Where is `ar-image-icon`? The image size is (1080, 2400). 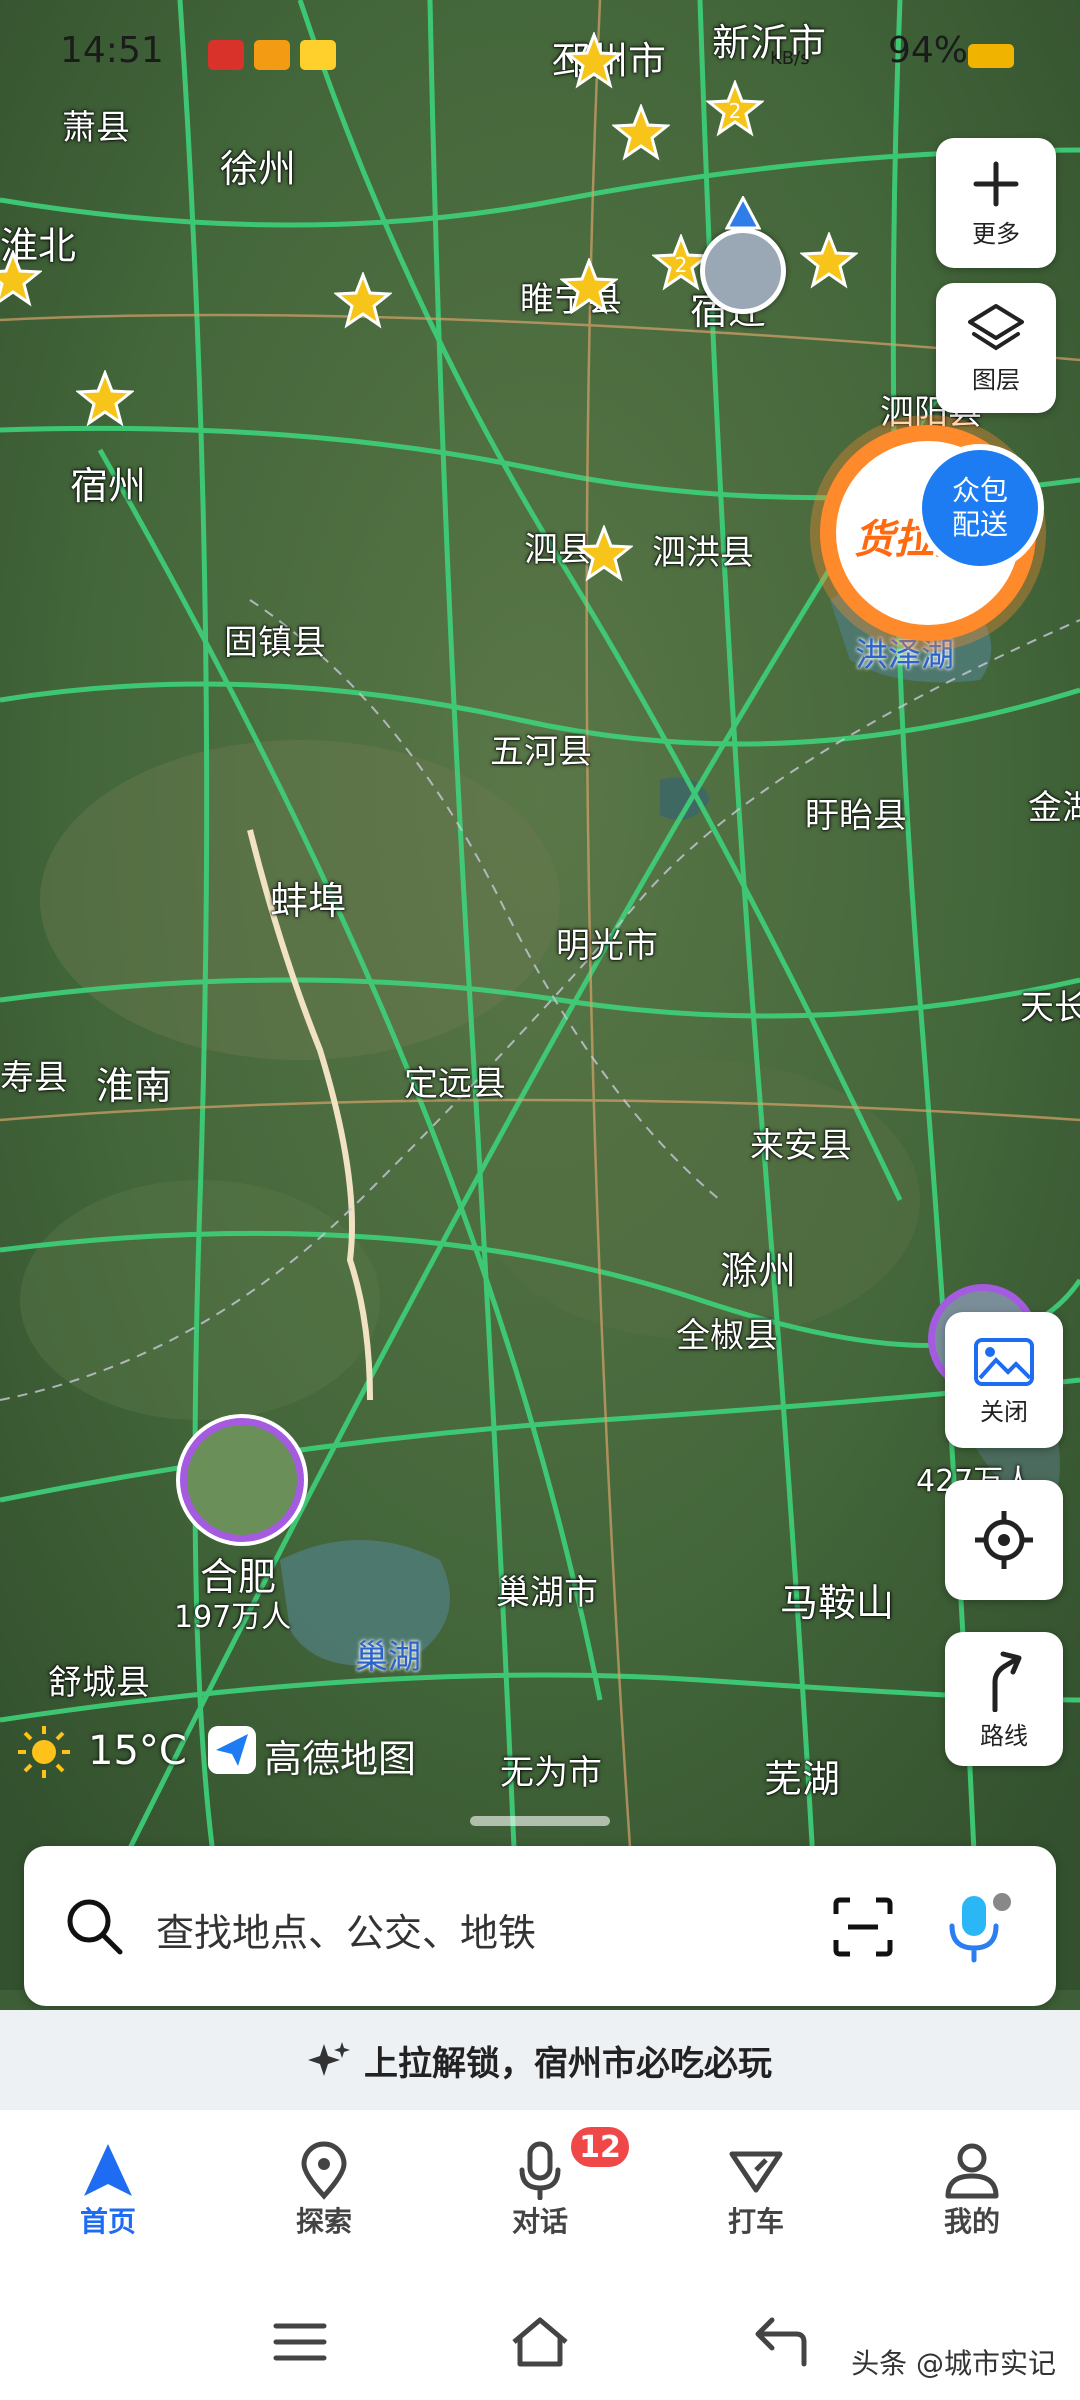 ar-image-icon is located at coordinates (1004, 1361).